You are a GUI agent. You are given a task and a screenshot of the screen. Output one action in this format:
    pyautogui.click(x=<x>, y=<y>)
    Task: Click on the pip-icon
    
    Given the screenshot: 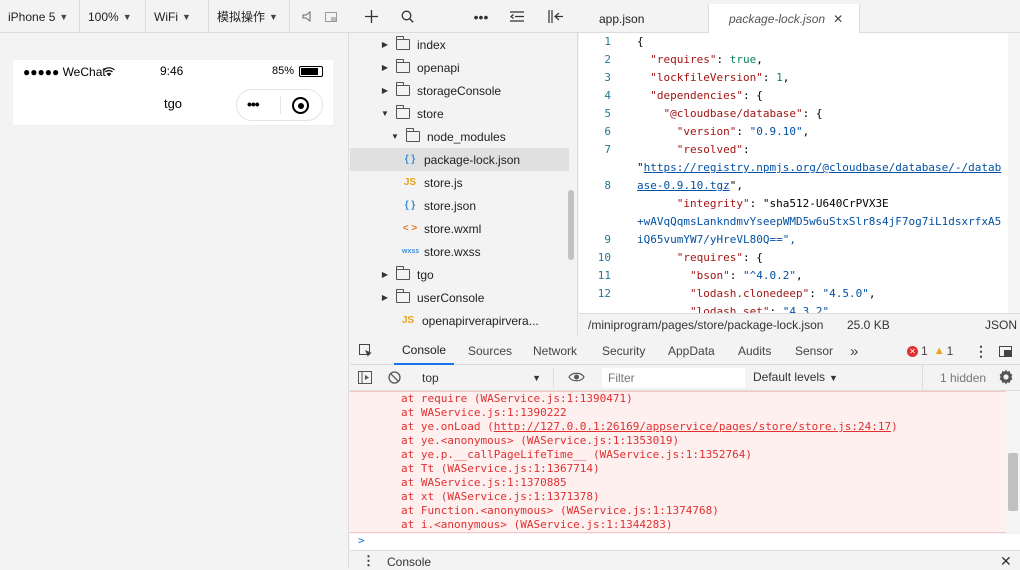 What is the action you would take?
    pyautogui.click(x=331, y=16)
    